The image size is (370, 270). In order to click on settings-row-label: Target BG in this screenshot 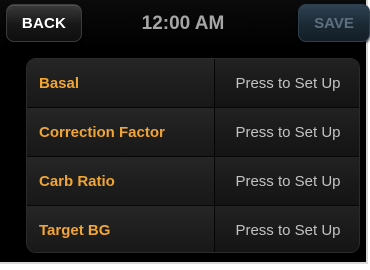, I will do `click(121, 229)`.